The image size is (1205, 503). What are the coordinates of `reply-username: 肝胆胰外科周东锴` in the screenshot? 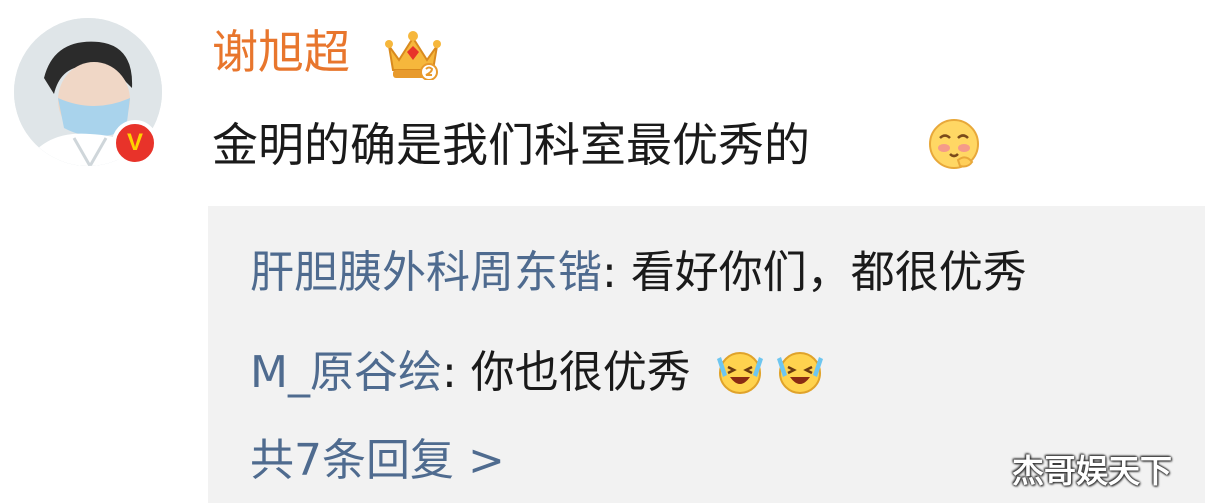 It's located at (426, 272).